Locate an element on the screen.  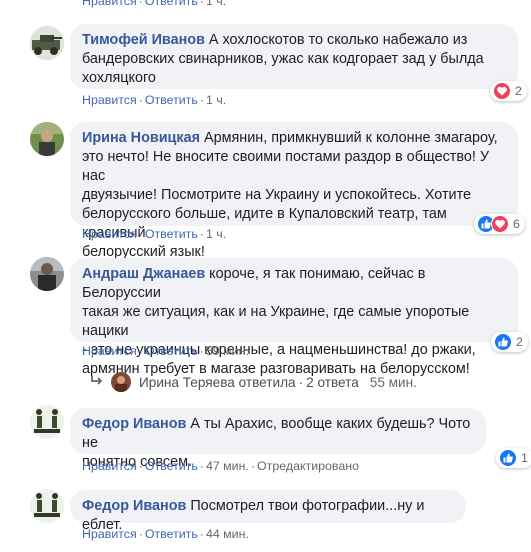
view-replies-link: Ирина Теряева ответила · 2 ответа 55 мин. is located at coordinates (253, 382).